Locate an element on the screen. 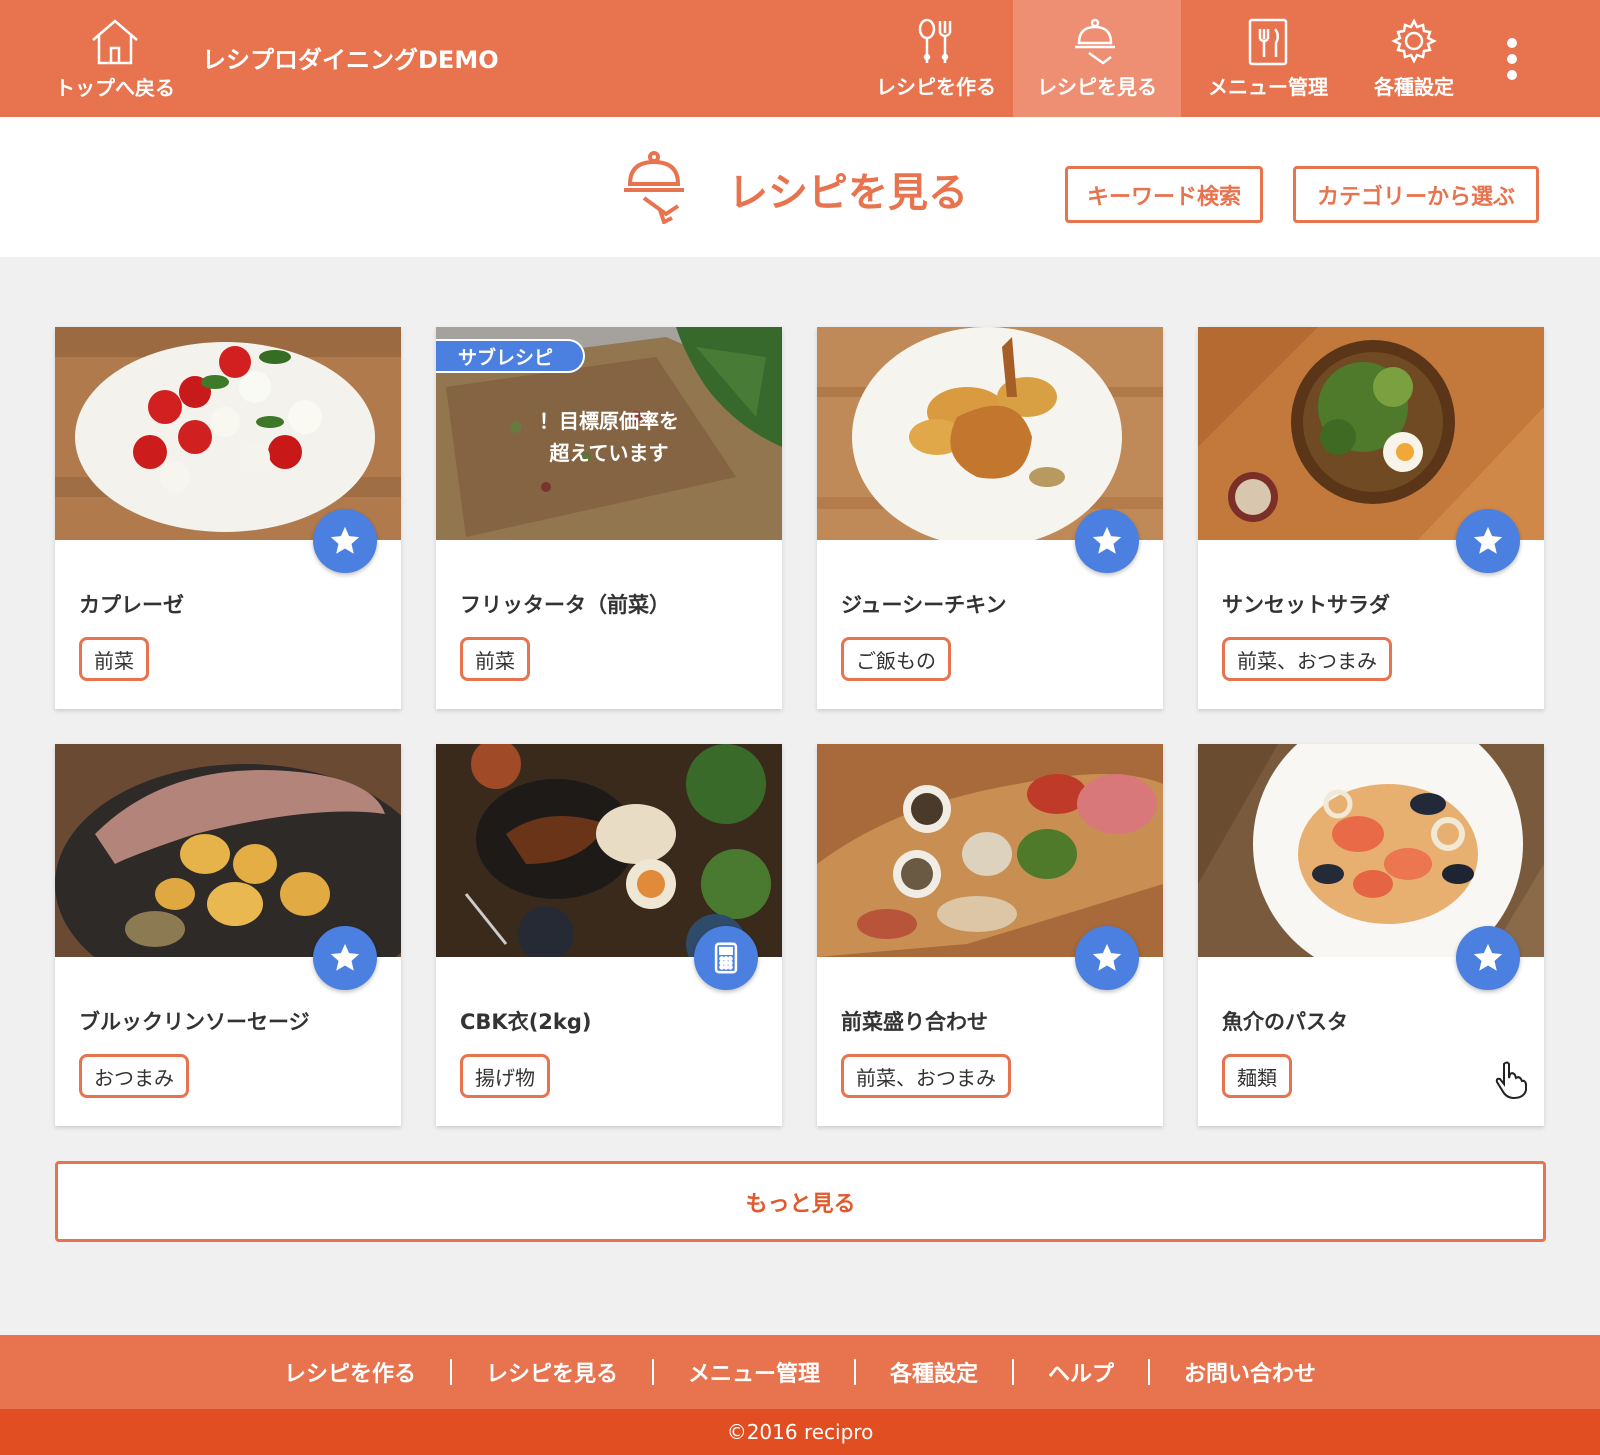 The width and height of the screenshot is (1600, 1455). recipe-title: サンセットサラダ is located at coordinates (1306, 605).